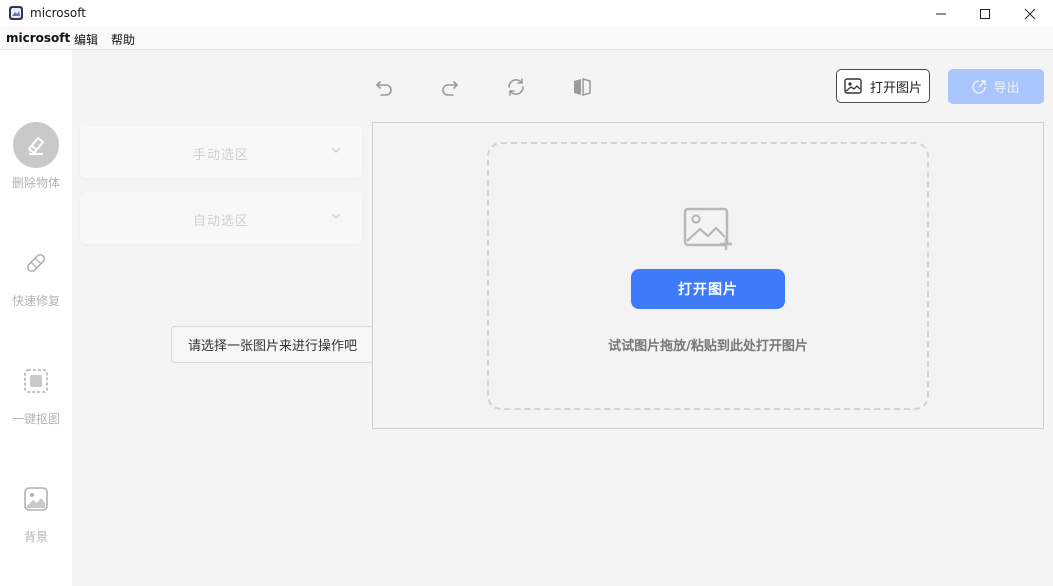 This screenshot has height=586, width=1053. Describe the element at coordinates (123, 39) in the screenshot. I see `menu-help: 帮助` at that location.